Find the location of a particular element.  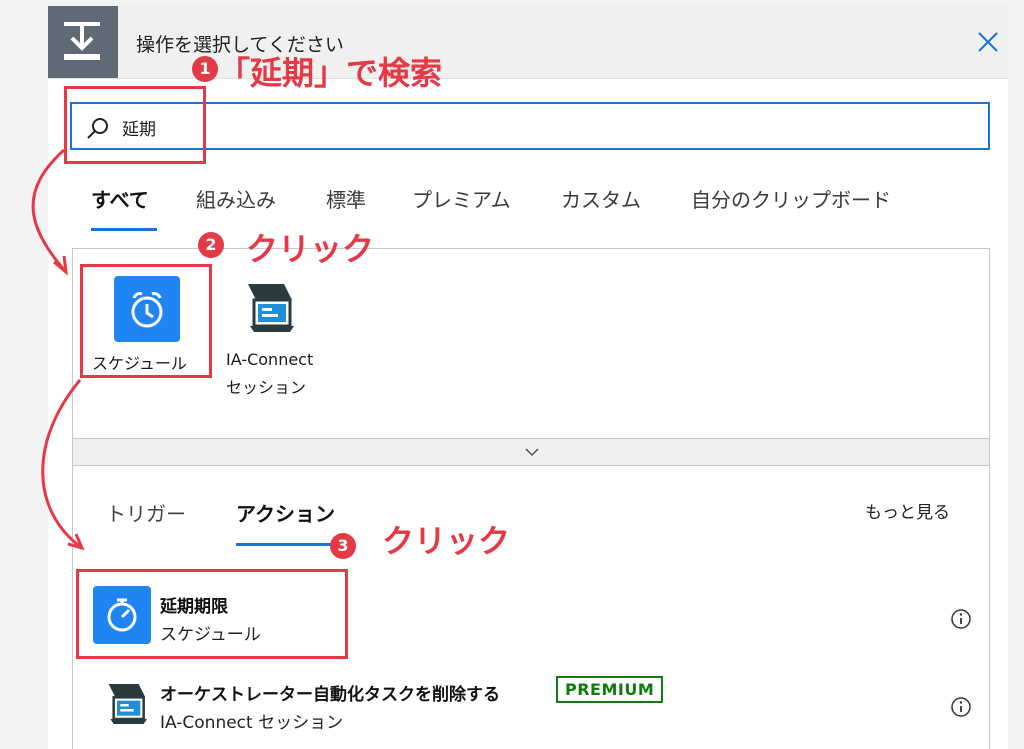

subtab-triggers: トリガー is located at coordinates (146, 512).